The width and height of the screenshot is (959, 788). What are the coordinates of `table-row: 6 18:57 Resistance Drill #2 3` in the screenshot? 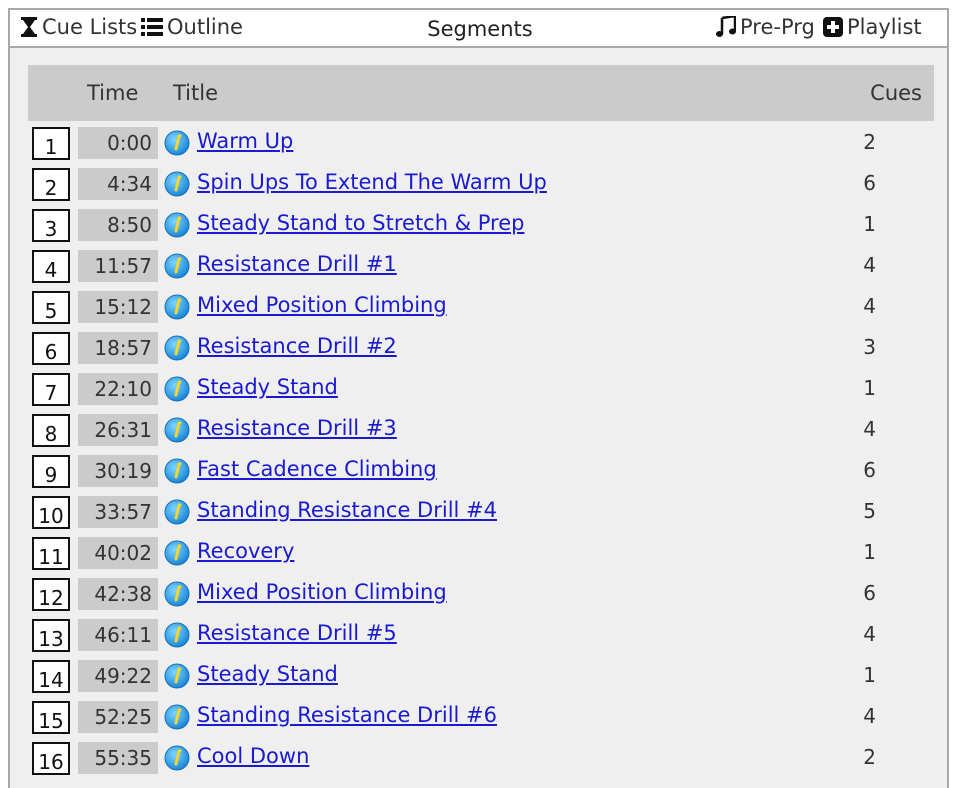 It's located at (481, 348).